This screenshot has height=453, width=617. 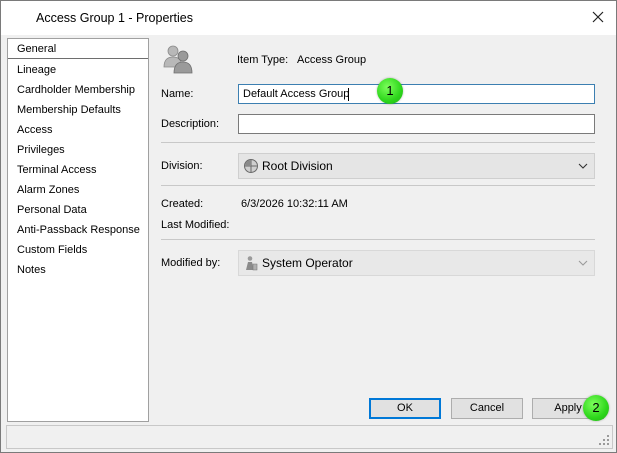 What do you see at coordinates (37, 70) in the screenshot?
I see `sidebar-item-label: Lineage` at bounding box center [37, 70].